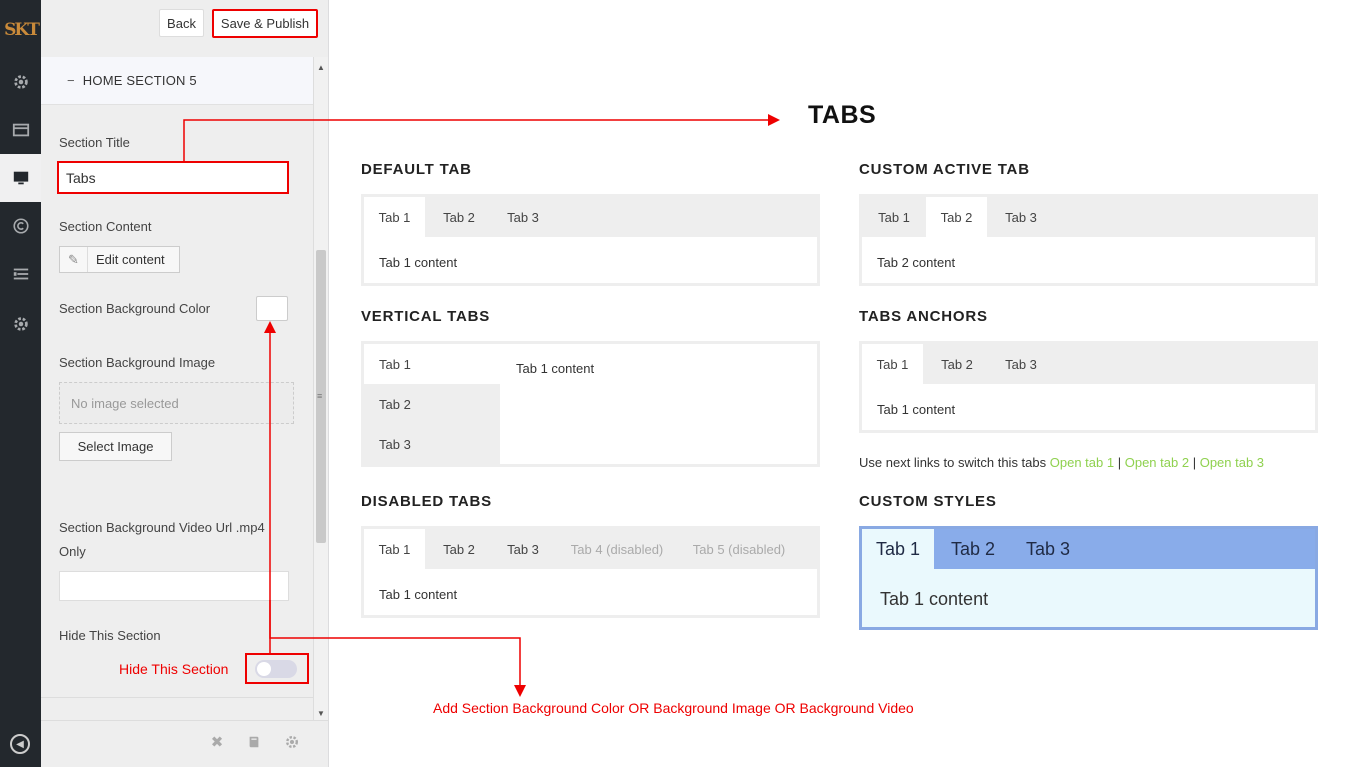  What do you see at coordinates (321, 67) in the screenshot?
I see `scroll-up-icon: ▲` at bounding box center [321, 67].